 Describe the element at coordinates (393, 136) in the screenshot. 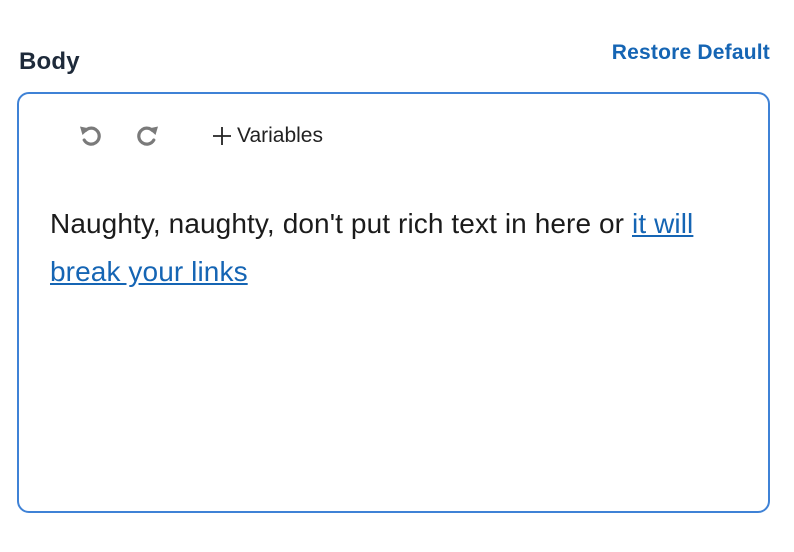

I see `editor-toolbar: Variables` at that location.